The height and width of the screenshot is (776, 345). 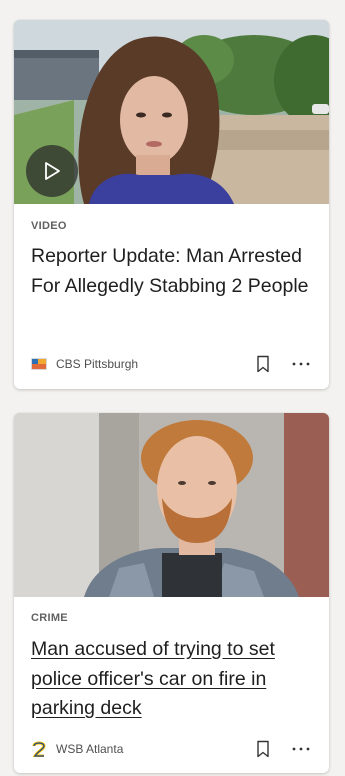 I want to click on card-footer: WSB Atlanta, so click(x=171, y=749).